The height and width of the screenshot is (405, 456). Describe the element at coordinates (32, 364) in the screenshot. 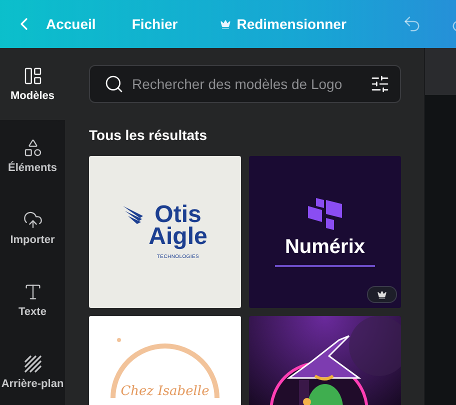

I see `hatch-icon` at that location.